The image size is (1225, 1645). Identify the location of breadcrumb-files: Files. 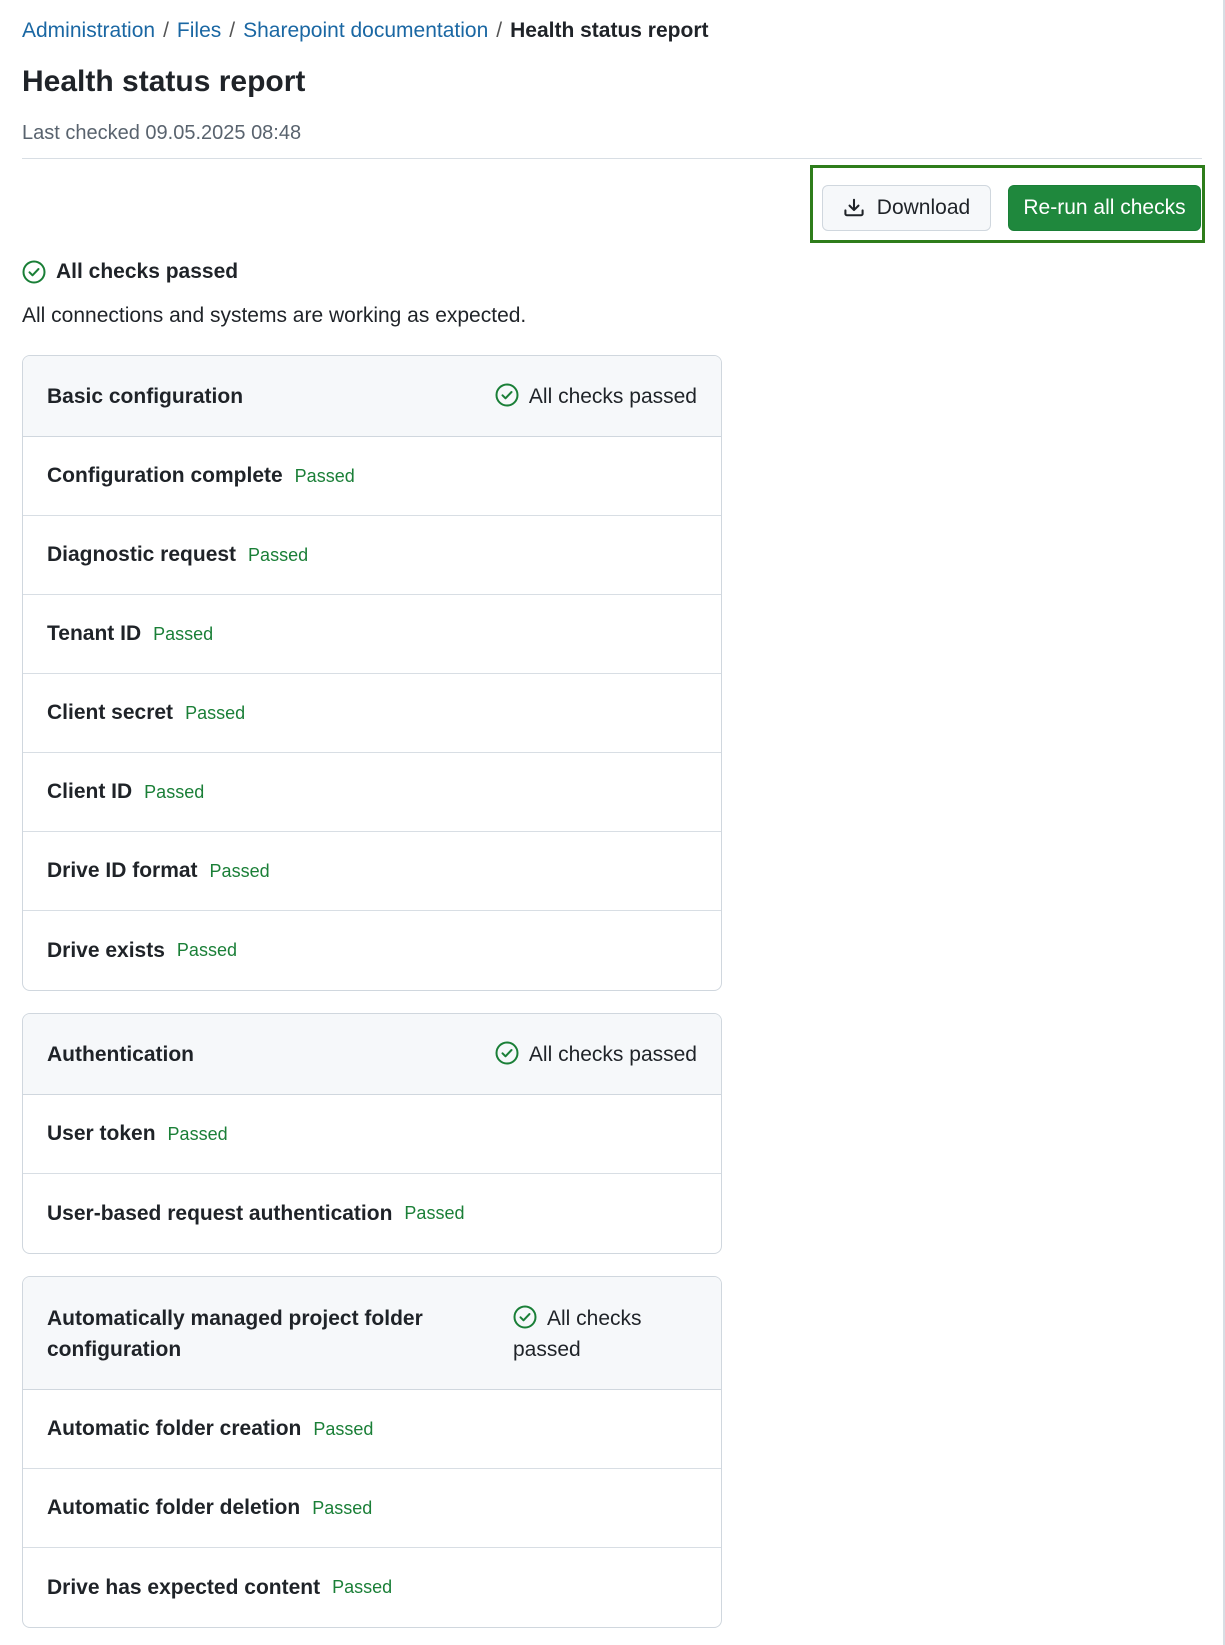
(199, 30).